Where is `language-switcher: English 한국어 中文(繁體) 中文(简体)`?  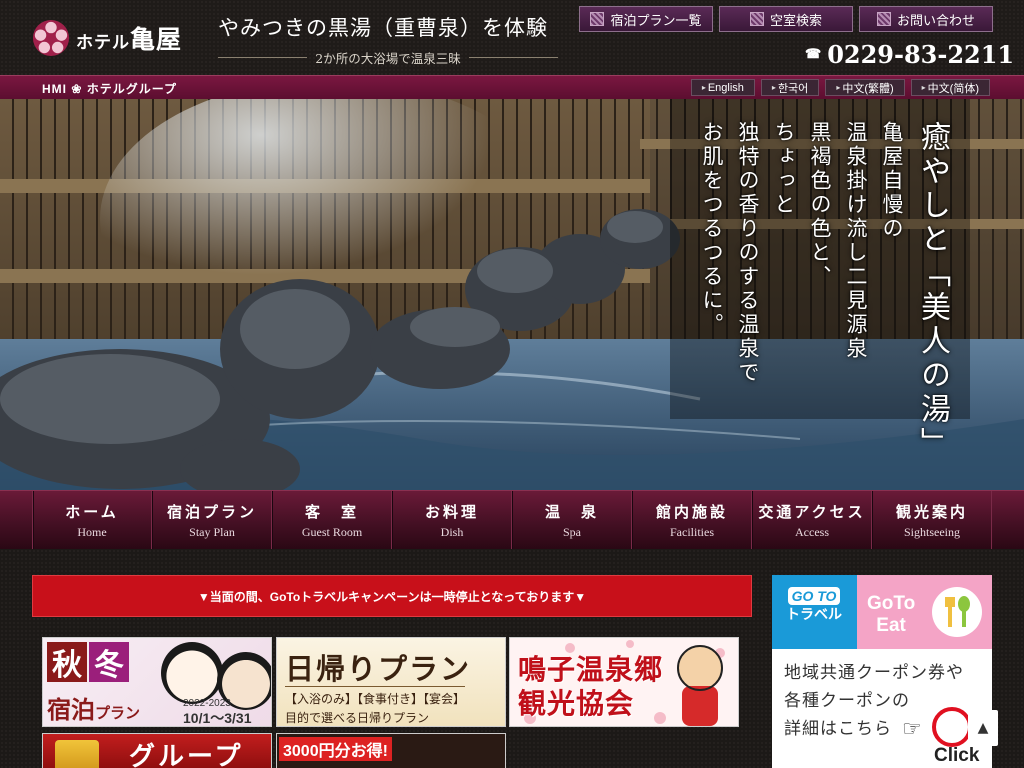 language-switcher: English 한국어 中文(繁體) 中文(简体) is located at coordinates (840, 87).